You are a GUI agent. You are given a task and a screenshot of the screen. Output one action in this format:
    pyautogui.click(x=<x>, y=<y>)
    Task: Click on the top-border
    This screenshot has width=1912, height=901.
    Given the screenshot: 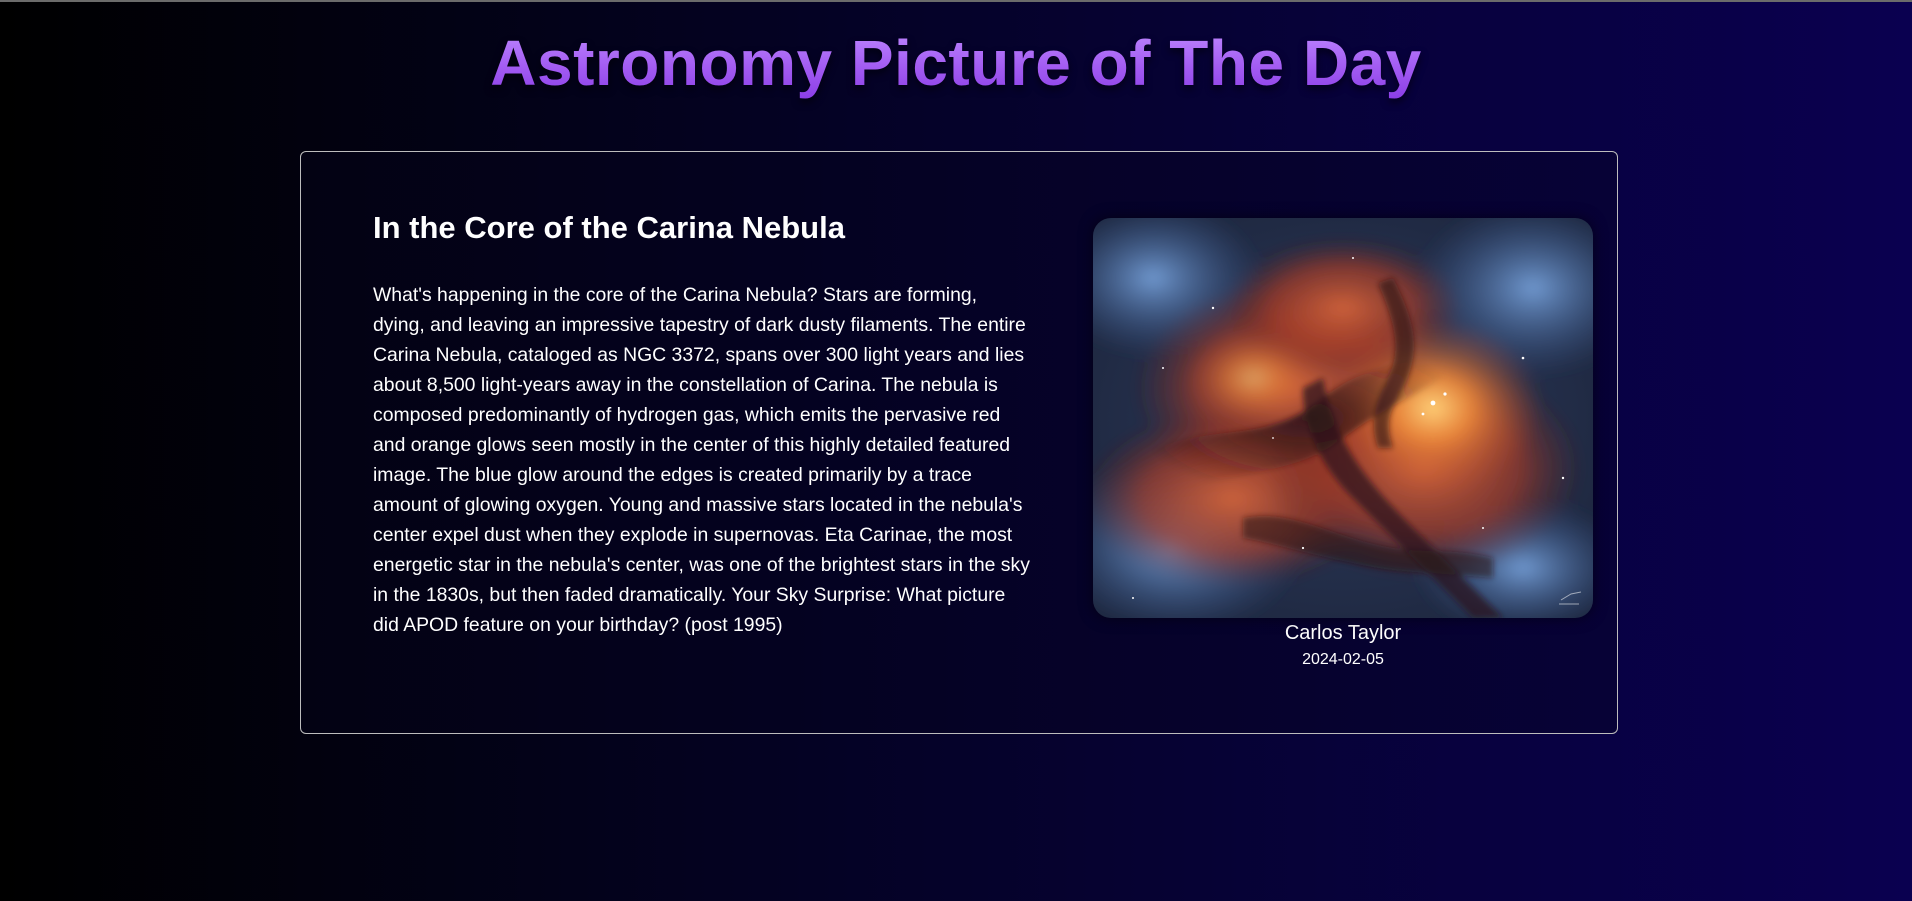 What is the action you would take?
    pyautogui.click(x=956, y=1)
    